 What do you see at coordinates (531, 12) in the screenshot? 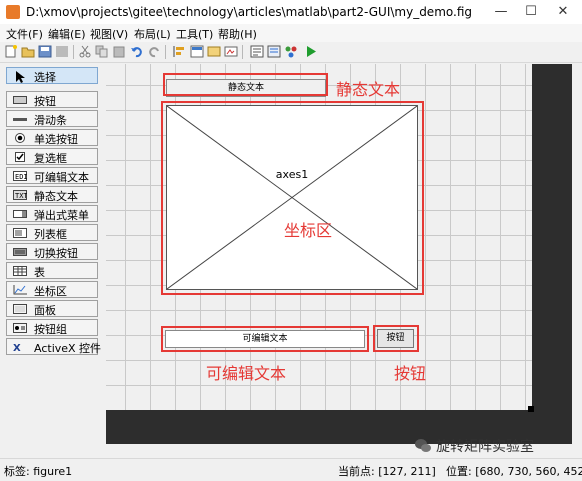
I see `maximize-button: ☐` at bounding box center [531, 12].